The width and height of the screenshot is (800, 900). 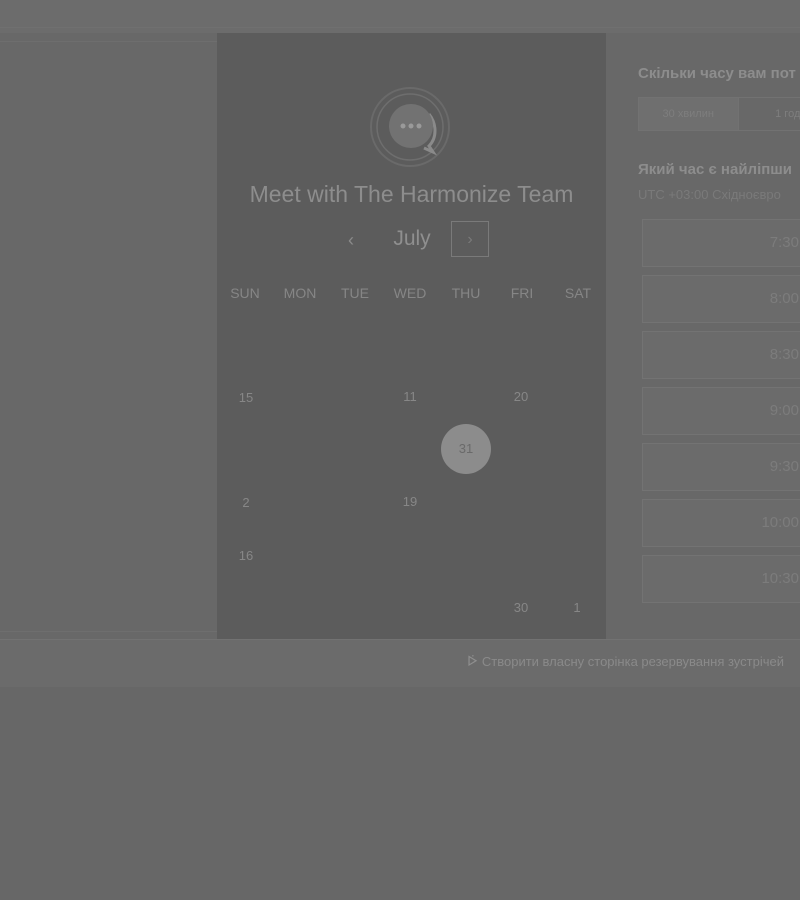 What do you see at coordinates (769, 114) in the screenshot?
I see `duration-option-1h: 1 год` at bounding box center [769, 114].